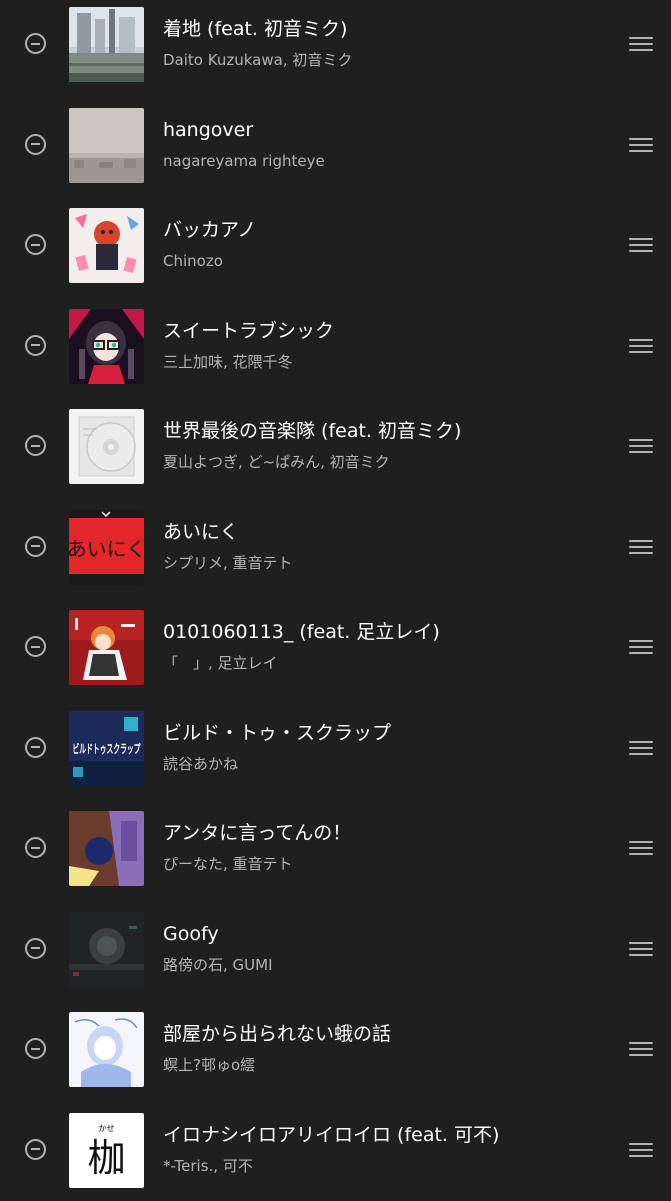 The image size is (671, 1201). What do you see at coordinates (335, 548) in the screenshot?
I see `track-row: あいにく あいにく シプリメ, 重音テト` at bounding box center [335, 548].